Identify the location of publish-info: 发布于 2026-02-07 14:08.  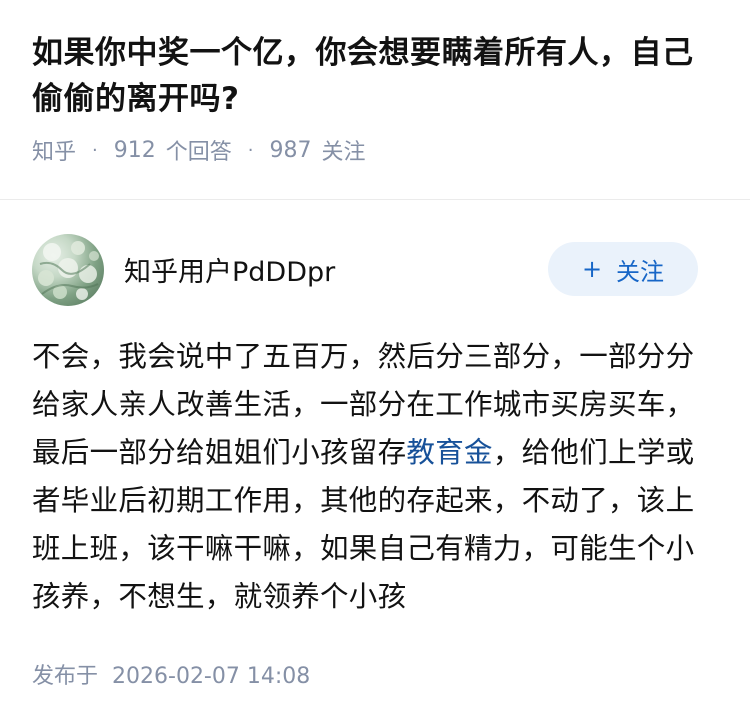
(171, 674).